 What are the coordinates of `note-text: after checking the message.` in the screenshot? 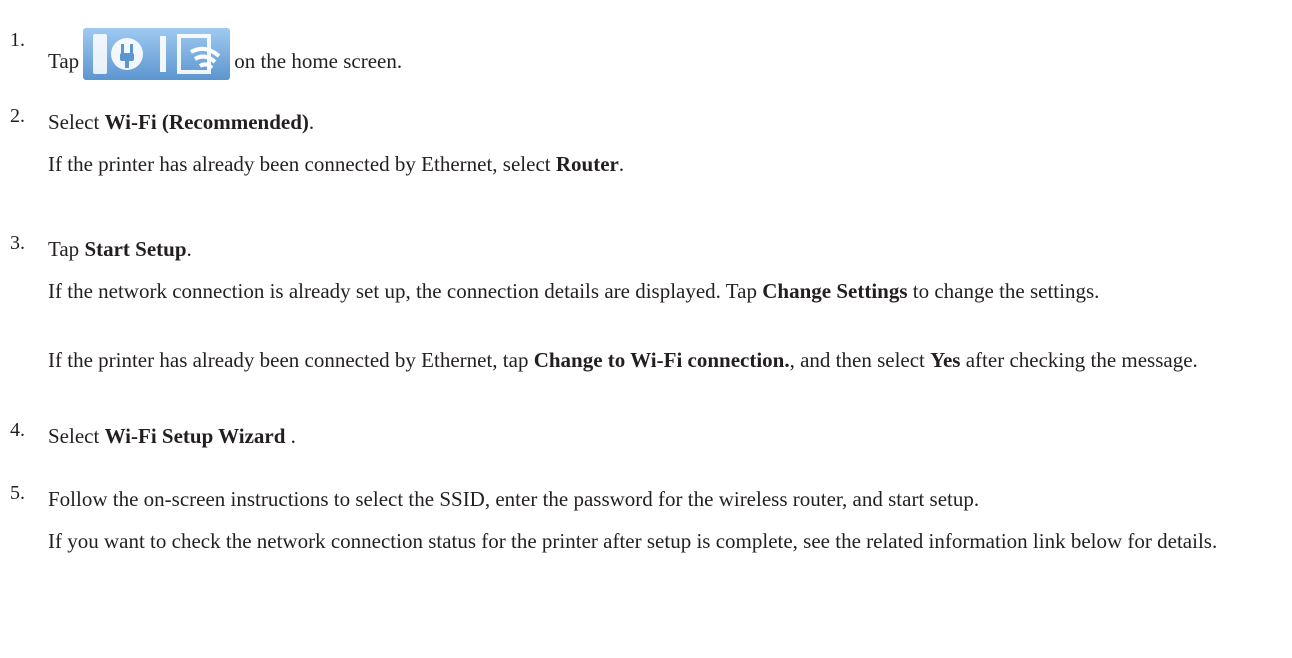 It's located at (1079, 360).